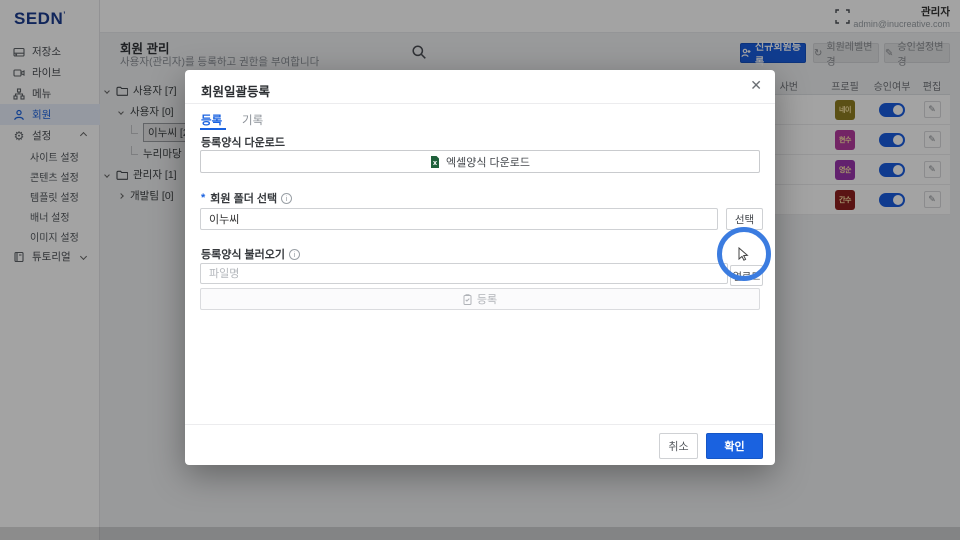 Image resolution: width=960 pixels, height=540 pixels. I want to click on import-template-label: 등록양식 불러오기 i, so click(251, 254).